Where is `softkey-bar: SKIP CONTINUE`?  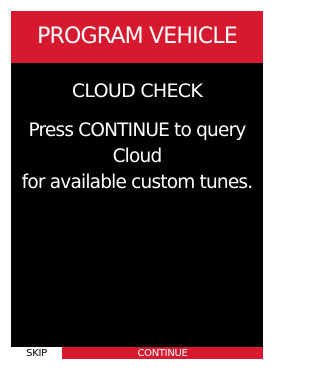 softkey-bar: SKIP CONTINUE is located at coordinates (137, 353).